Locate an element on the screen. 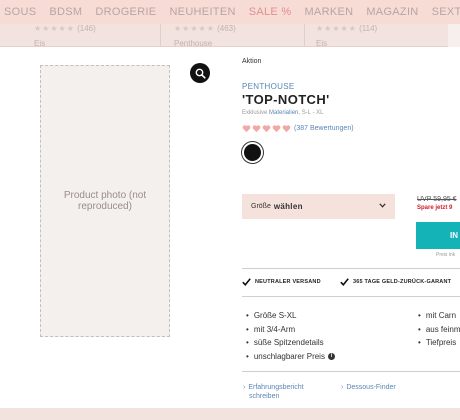 The width and height of the screenshot is (460, 420). benefit-shipping: NEUTRALER VERSAND is located at coordinates (281, 282).